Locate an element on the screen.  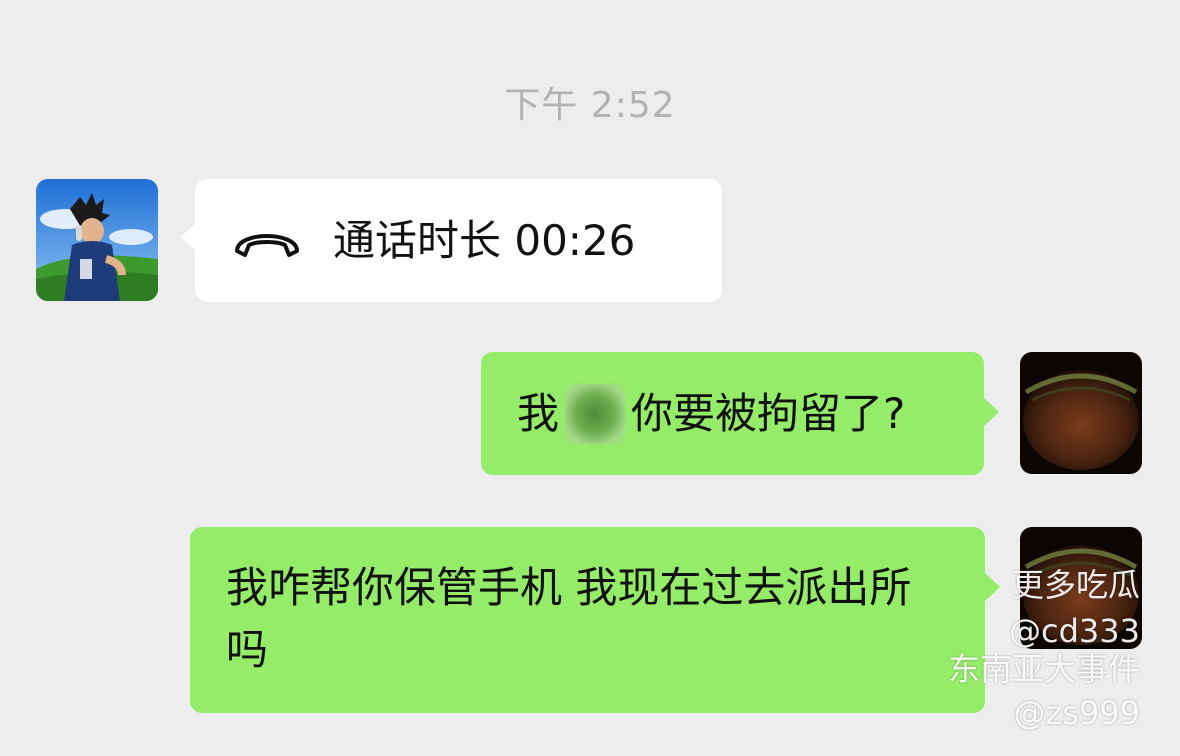
call-duration-text: 通话时长 00:26 is located at coordinates (484, 240).